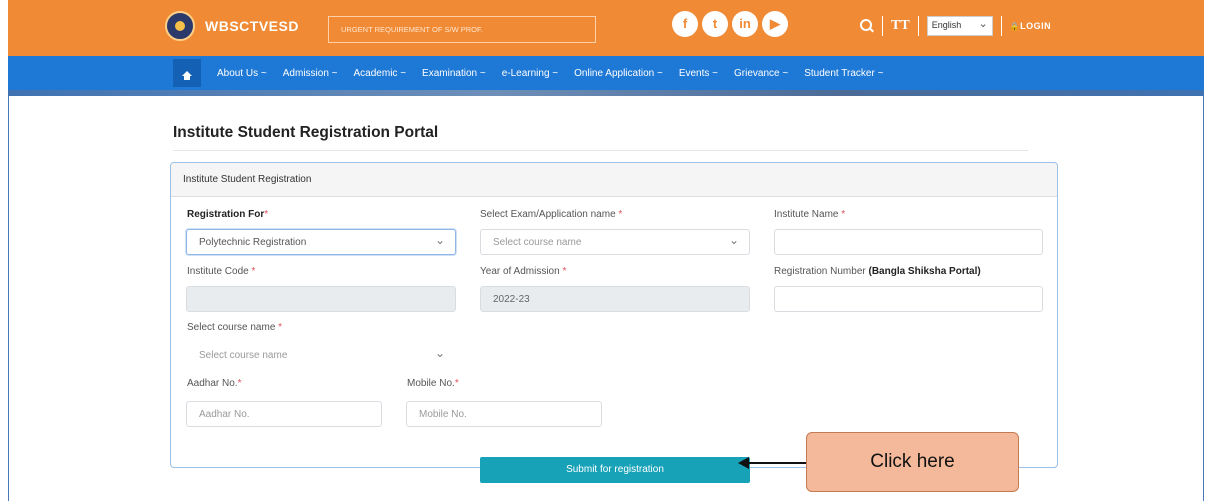  Describe the element at coordinates (959, 26) in the screenshot. I see `language-select: English` at that location.